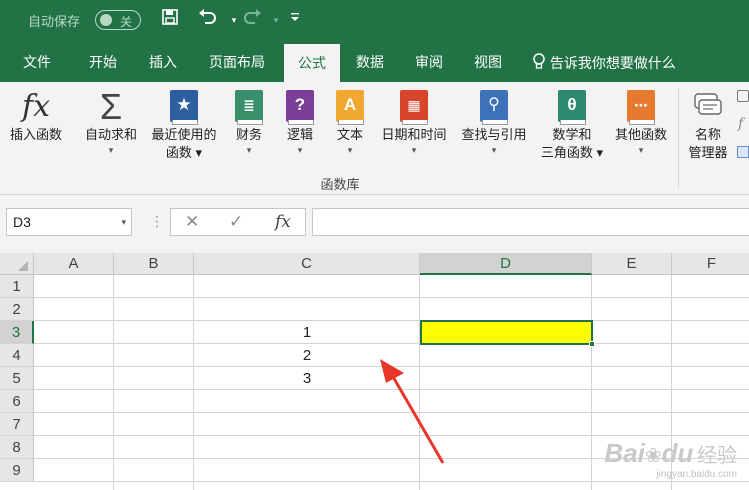  Describe the element at coordinates (624, 453) in the screenshot. I see `watermark-brand: Bai` at that location.